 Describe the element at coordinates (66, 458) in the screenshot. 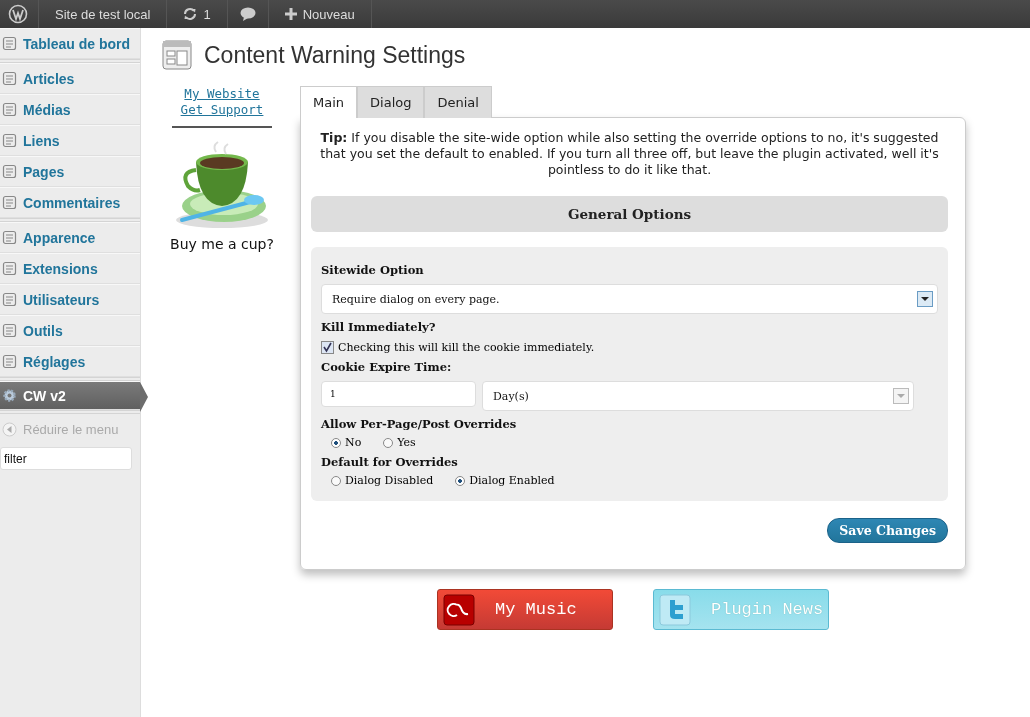

I see `filter-field: filter` at that location.